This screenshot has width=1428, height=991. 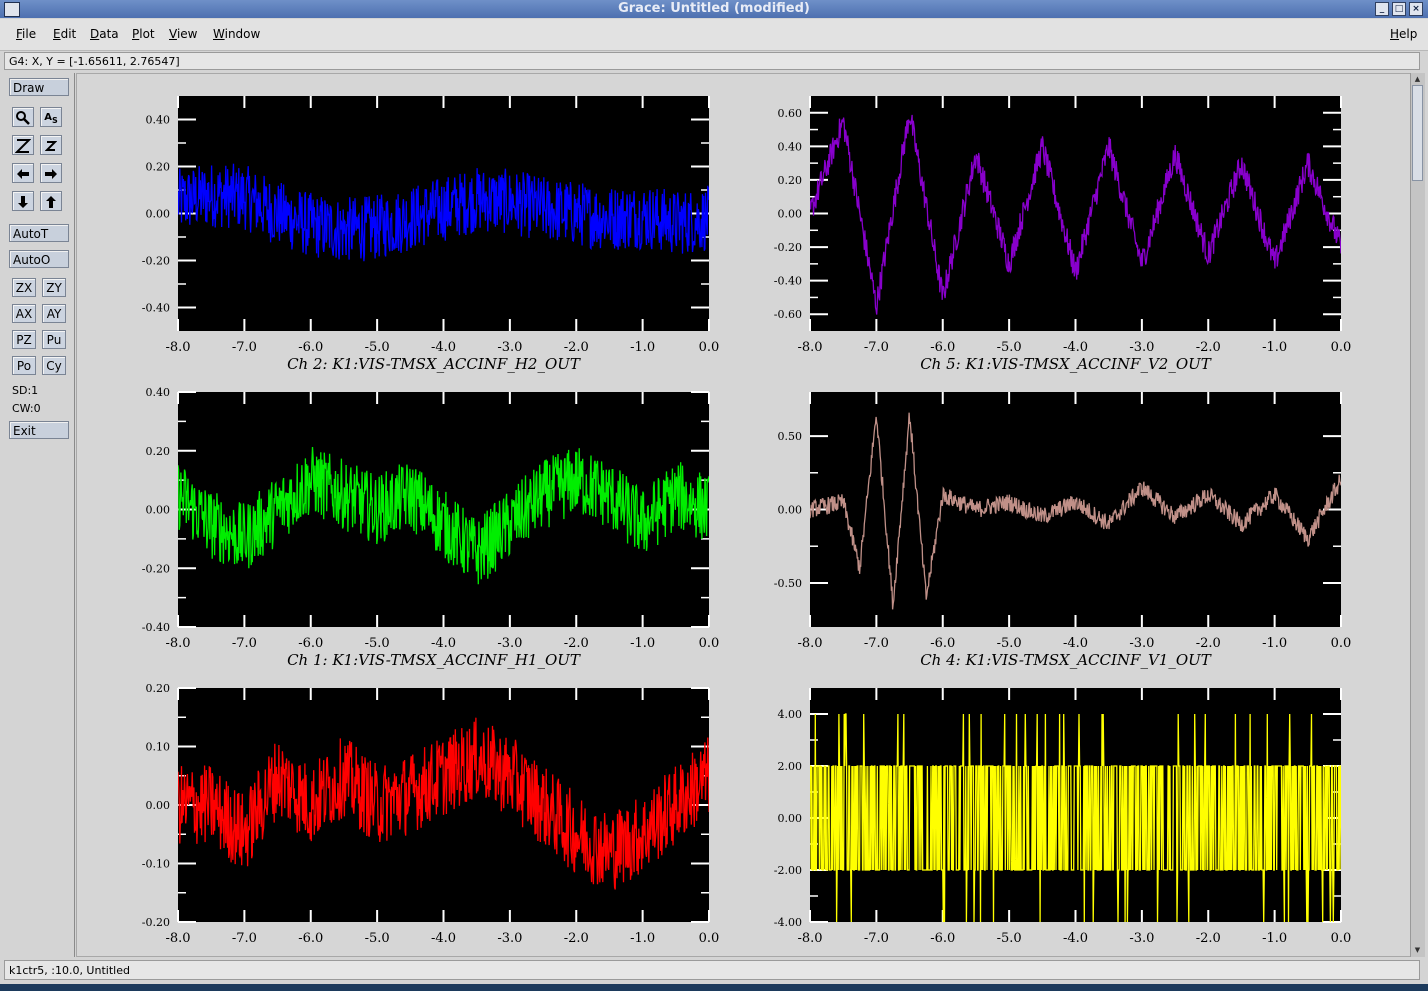 What do you see at coordinates (51, 173) in the screenshot?
I see `arrow-right-icon` at bounding box center [51, 173].